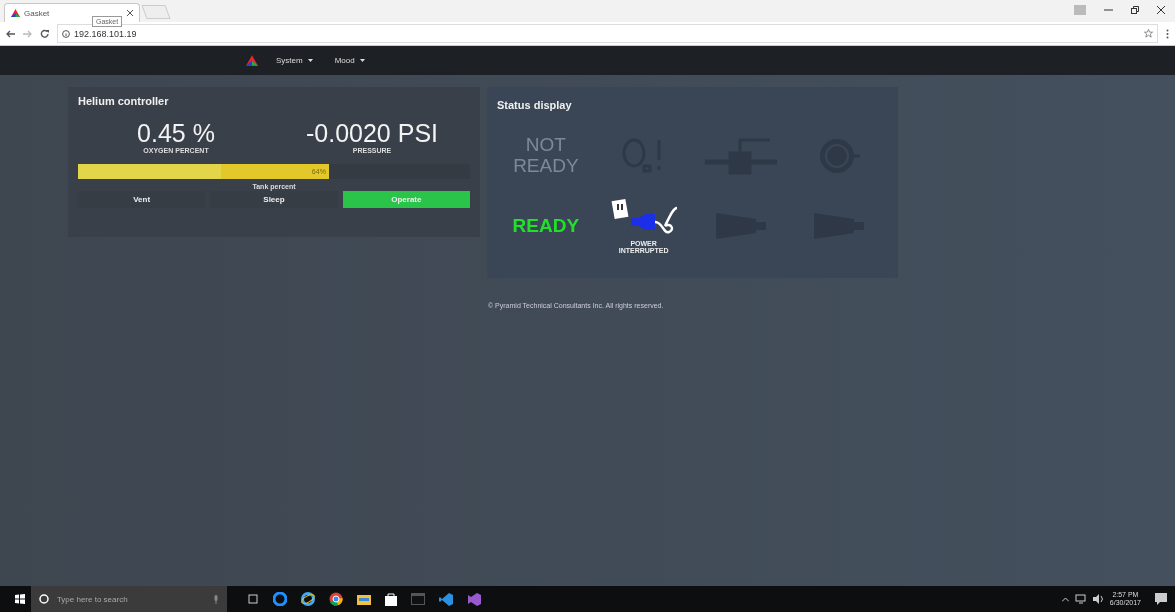  What do you see at coordinates (274, 199) in the screenshot?
I see `mode-button: Sleep` at bounding box center [274, 199].